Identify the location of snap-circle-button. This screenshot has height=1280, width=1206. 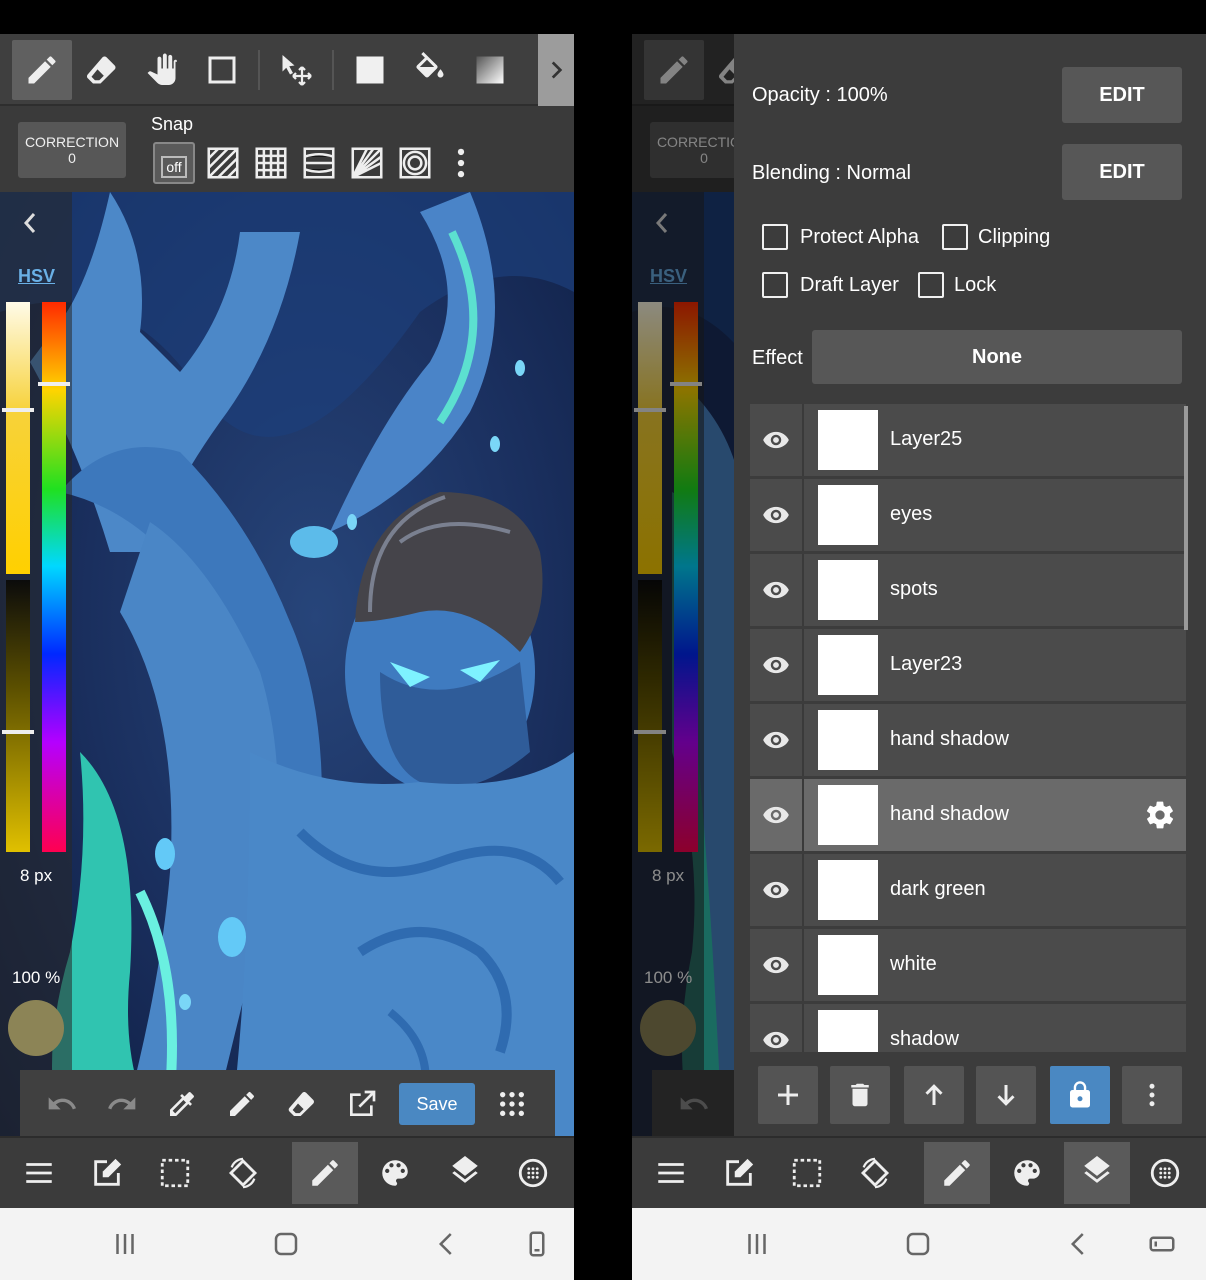
(415, 163).